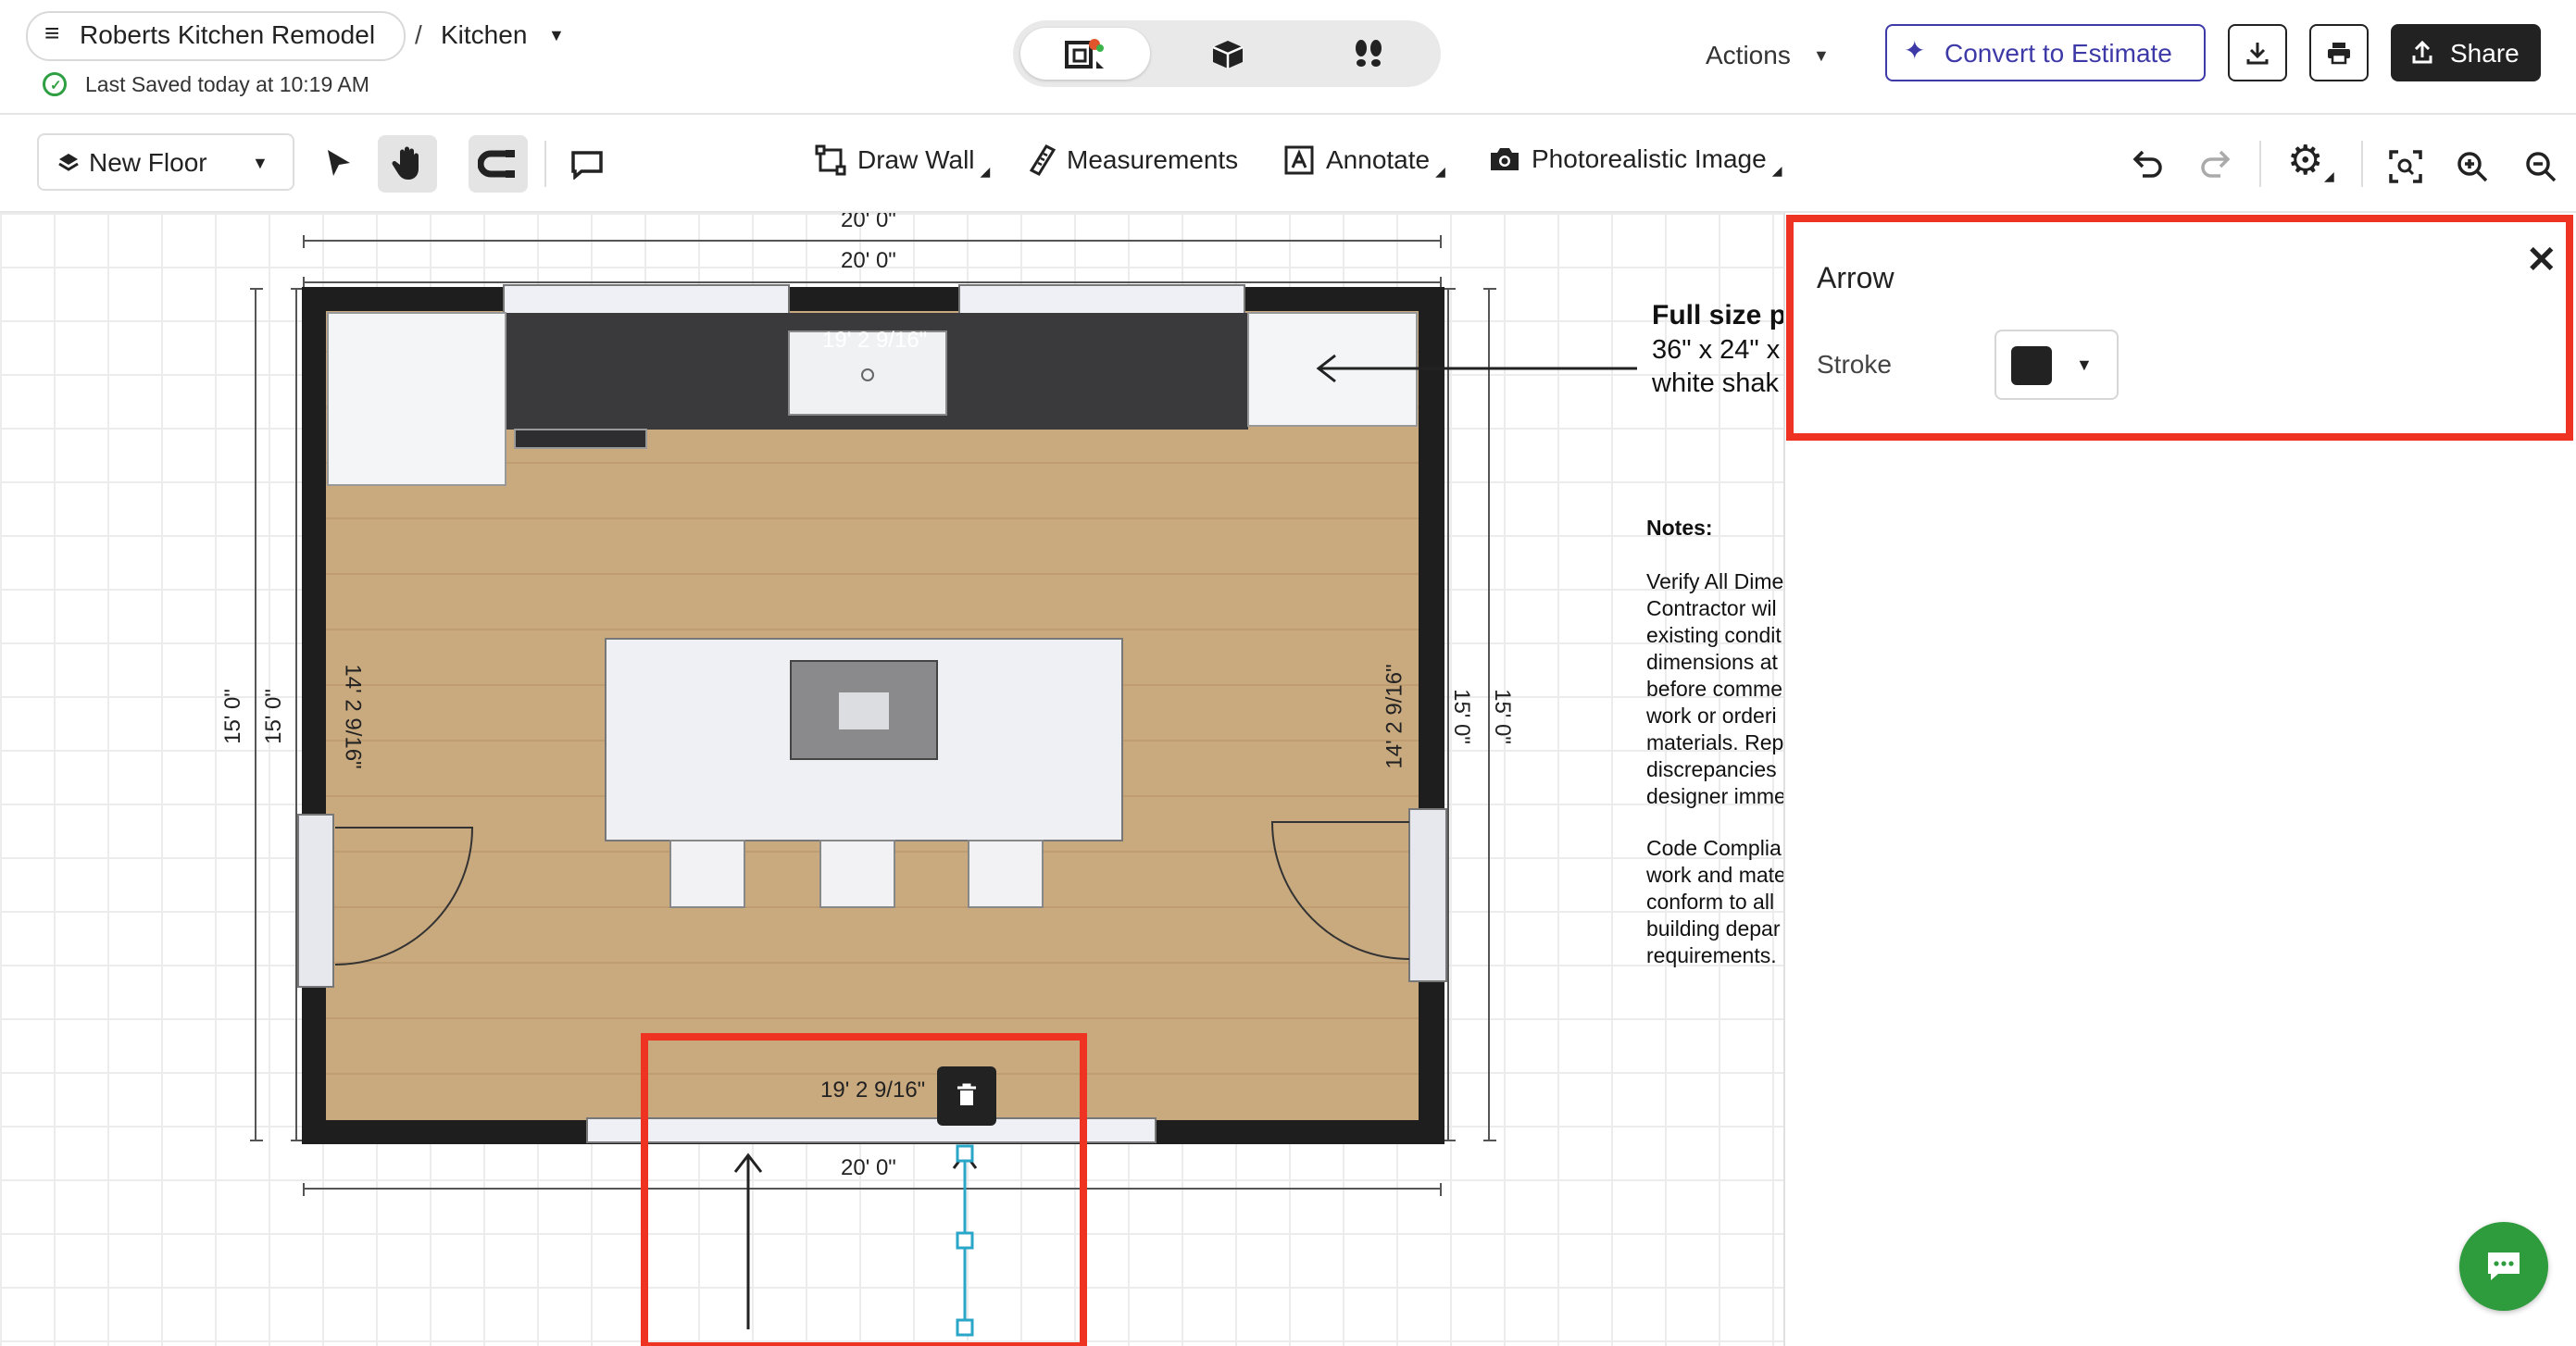  I want to click on dim-counter: 19' 2 9/16", so click(875, 340).